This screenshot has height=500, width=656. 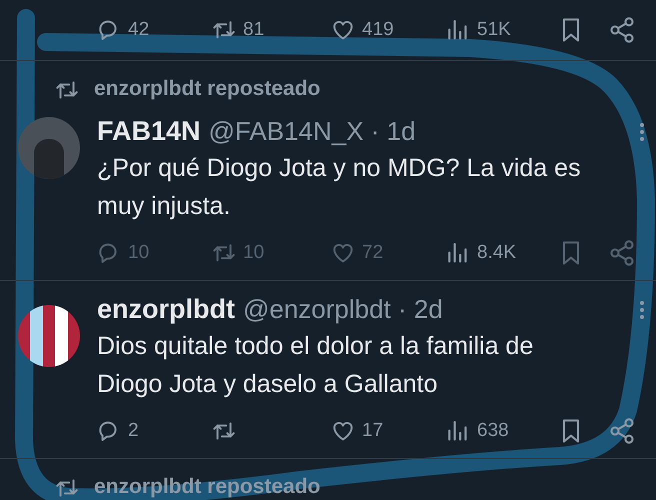 I want to click on post-text: ¿Por qué Diogo Jota y no MDG? La vida es muy injusta., so click(x=339, y=187).